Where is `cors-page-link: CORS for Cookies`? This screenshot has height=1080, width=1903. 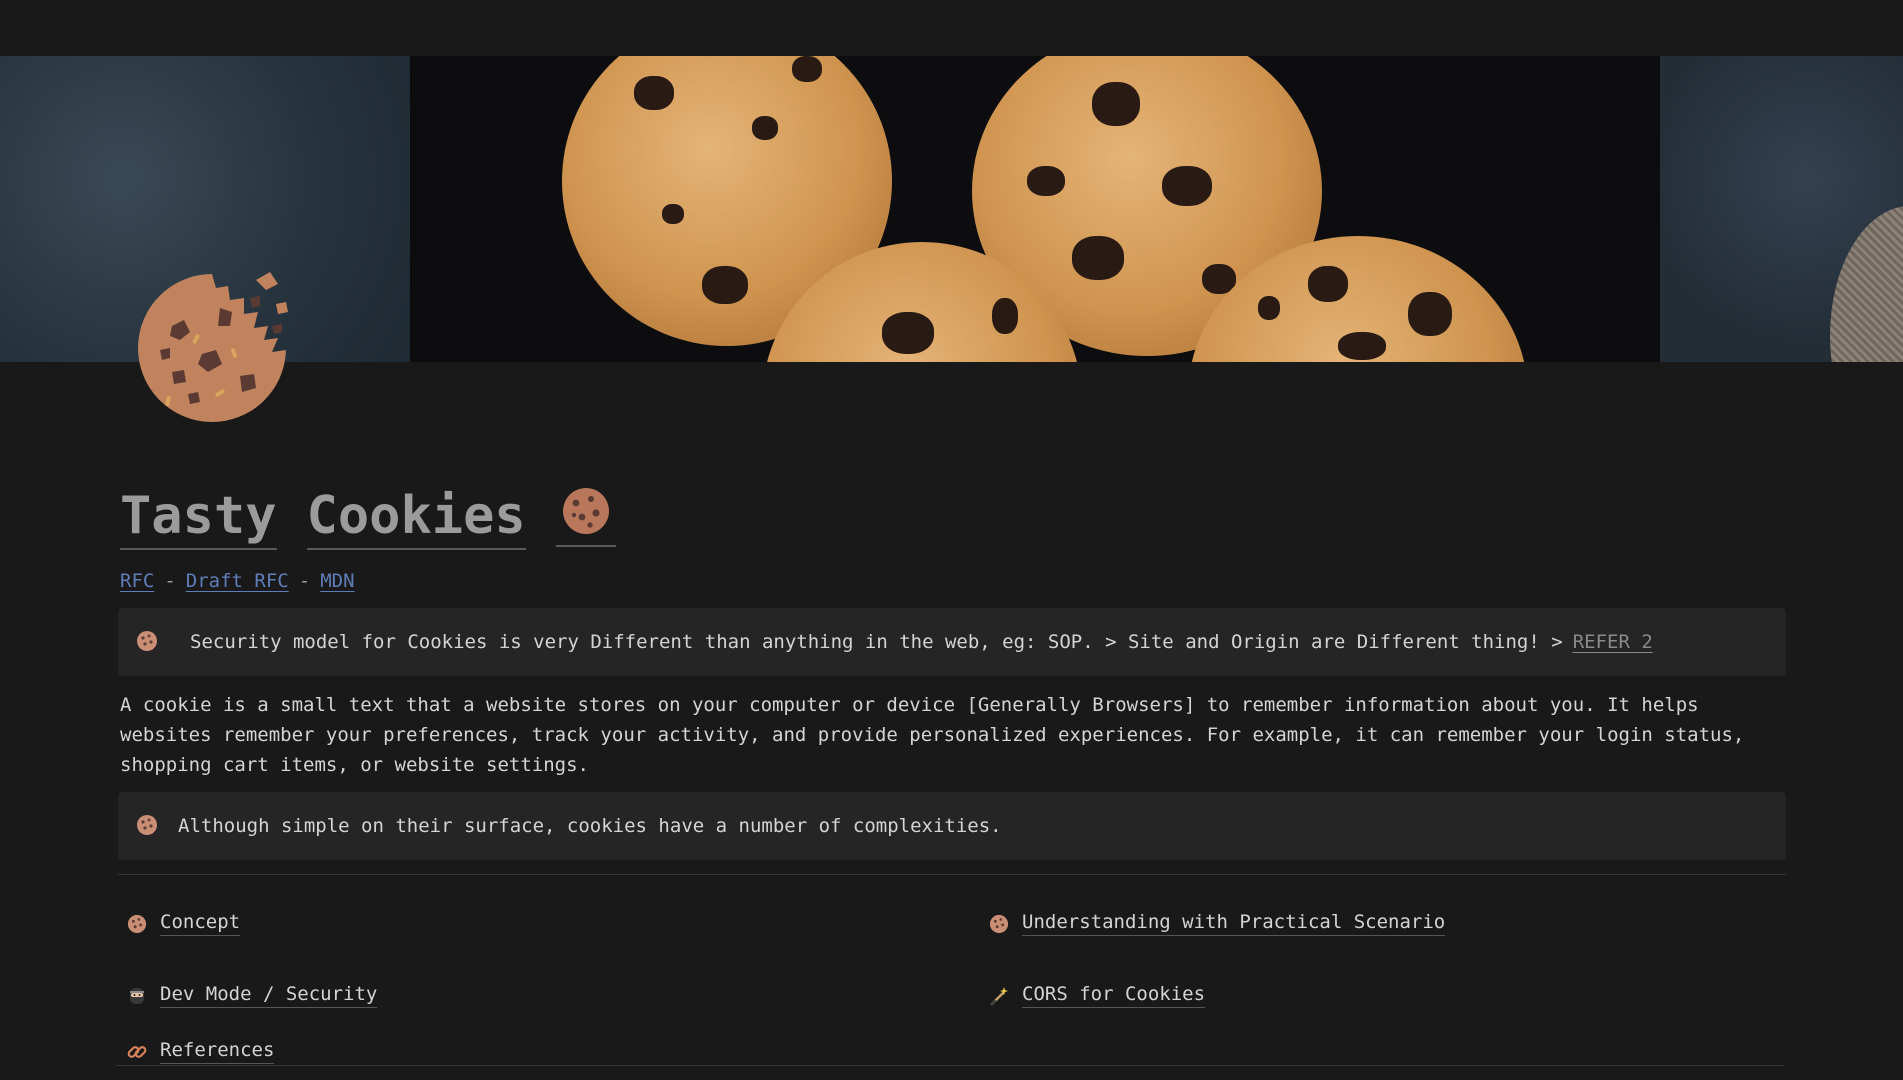 cors-page-link: CORS for Cookies is located at coordinates (1097, 995).